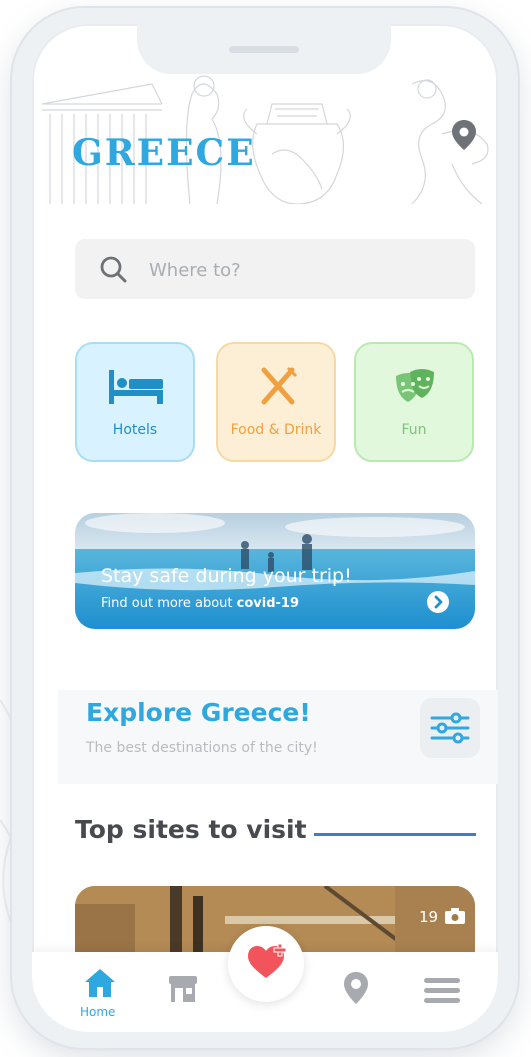  Describe the element at coordinates (226, 576) in the screenshot. I see `banner-title: Stay safe during your trip!` at that location.